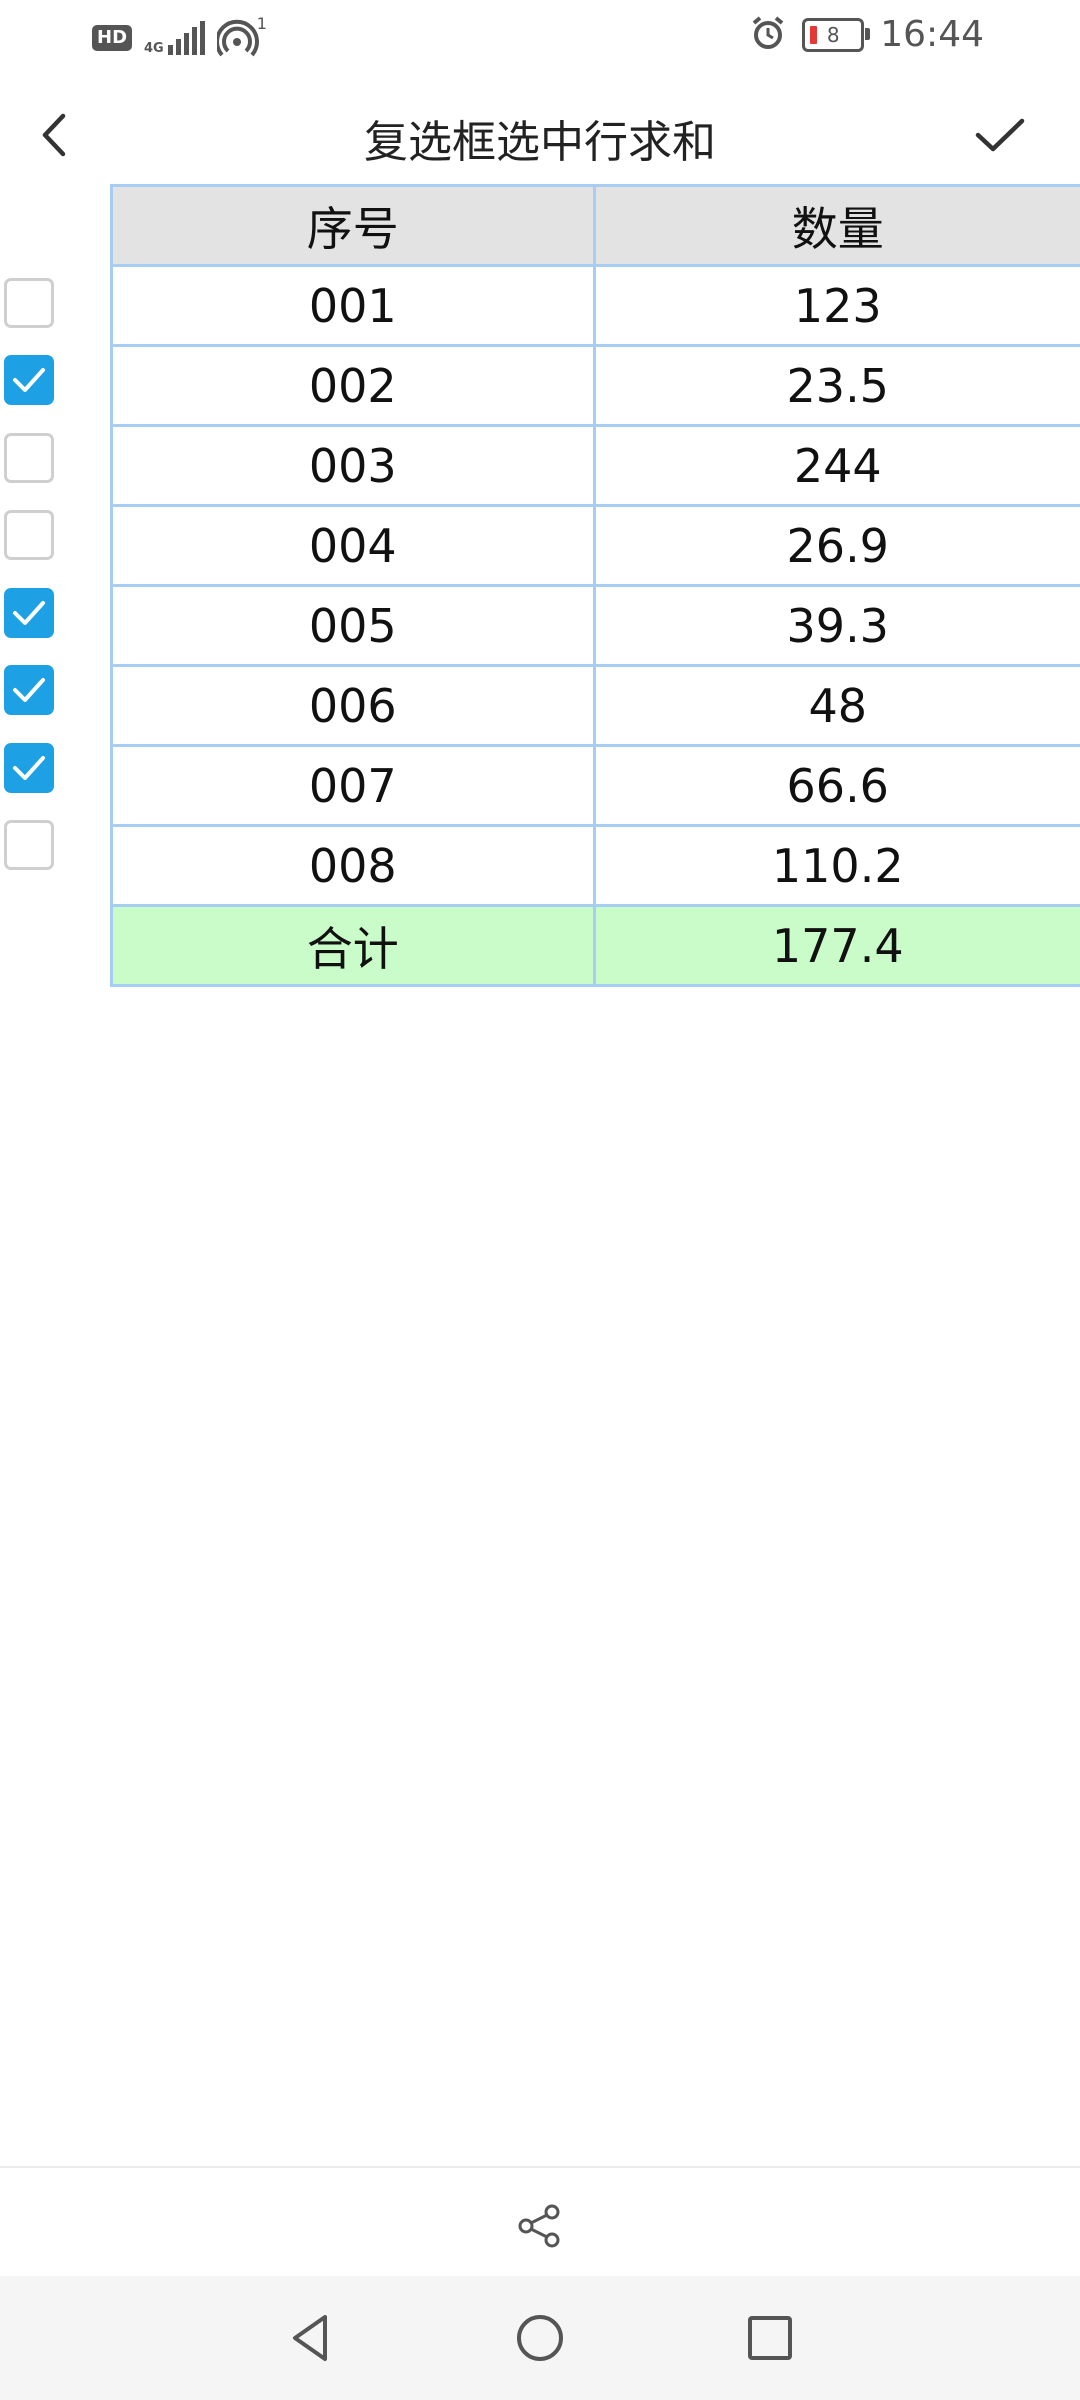 This screenshot has height=2400, width=1080. I want to click on row-qty-cell: 66.6, so click(836, 785).